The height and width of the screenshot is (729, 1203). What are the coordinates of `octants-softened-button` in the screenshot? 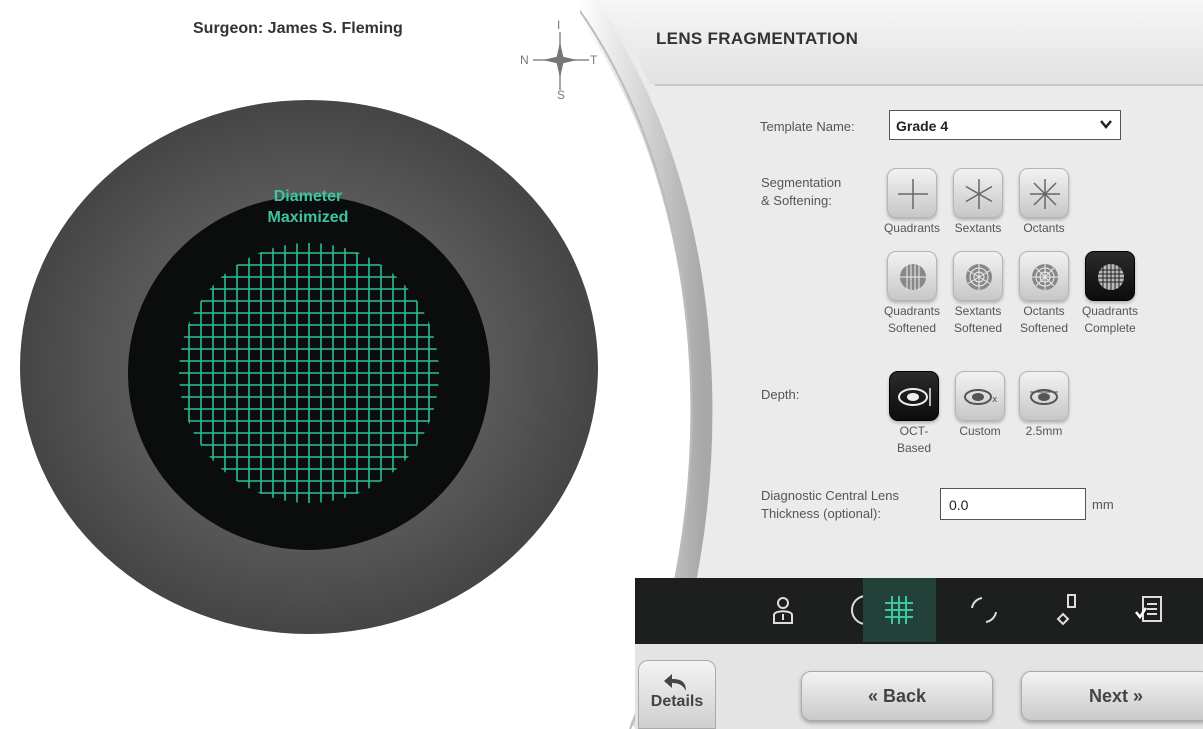 It's located at (1044, 276).